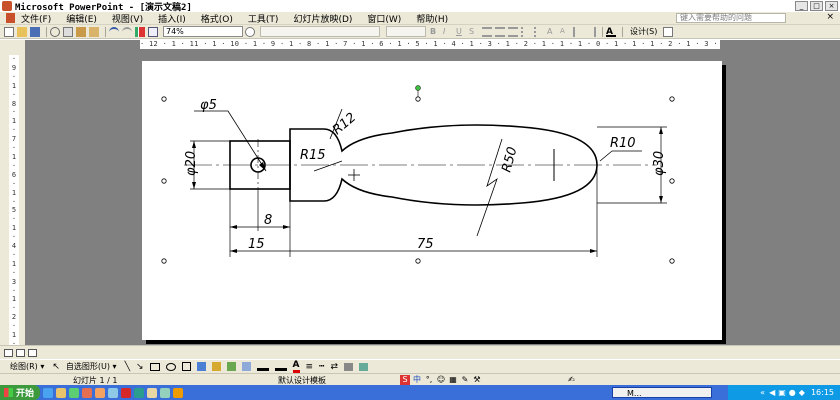 Image resolution: width=840 pixels, height=400 pixels. I want to click on start-button: 开始, so click(20, 392).